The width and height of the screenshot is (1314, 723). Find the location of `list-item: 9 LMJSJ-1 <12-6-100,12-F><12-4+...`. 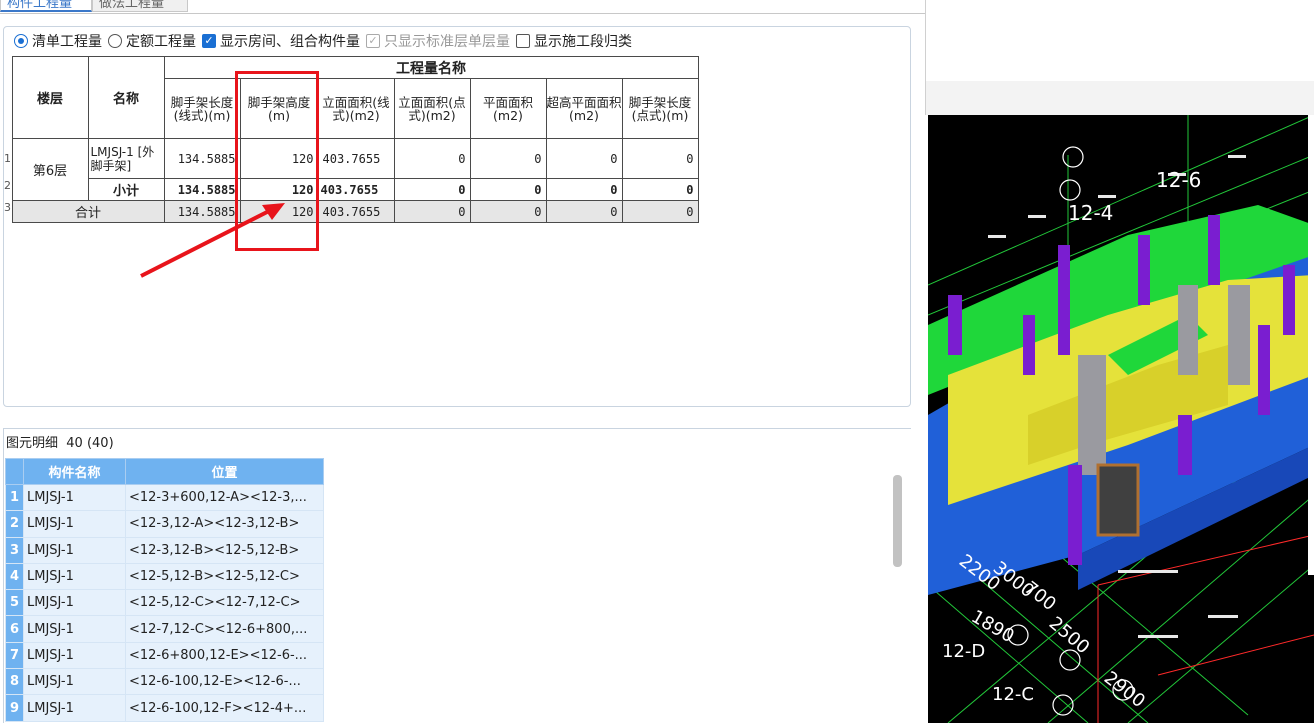

list-item: 9 LMJSJ-1 <12-6-100,12-F><12-4+... is located at coordinates (164, 708).